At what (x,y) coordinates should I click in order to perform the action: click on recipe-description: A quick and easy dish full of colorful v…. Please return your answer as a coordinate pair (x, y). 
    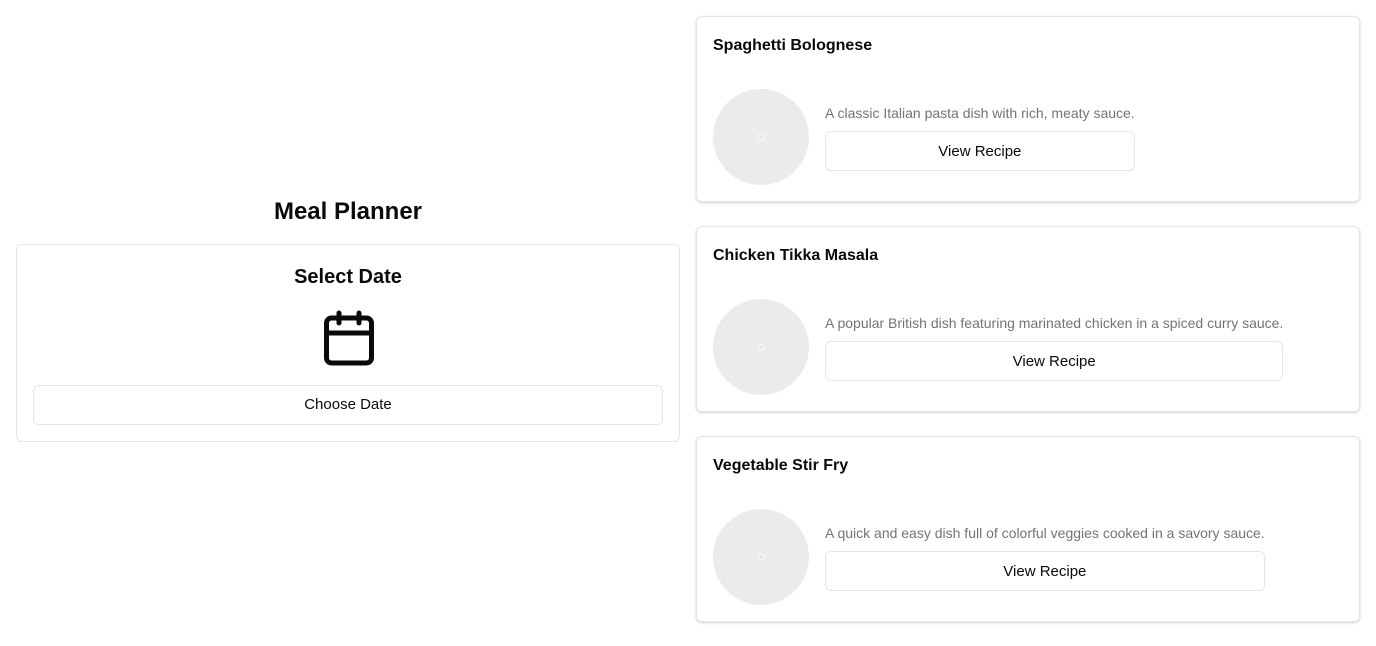
    Looking at the image, I should click on (1045, 533).